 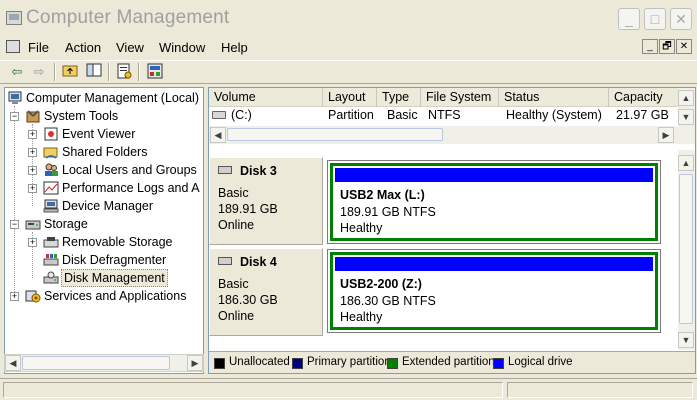 I want to click on properties-icon, so click(x=124, y=72).